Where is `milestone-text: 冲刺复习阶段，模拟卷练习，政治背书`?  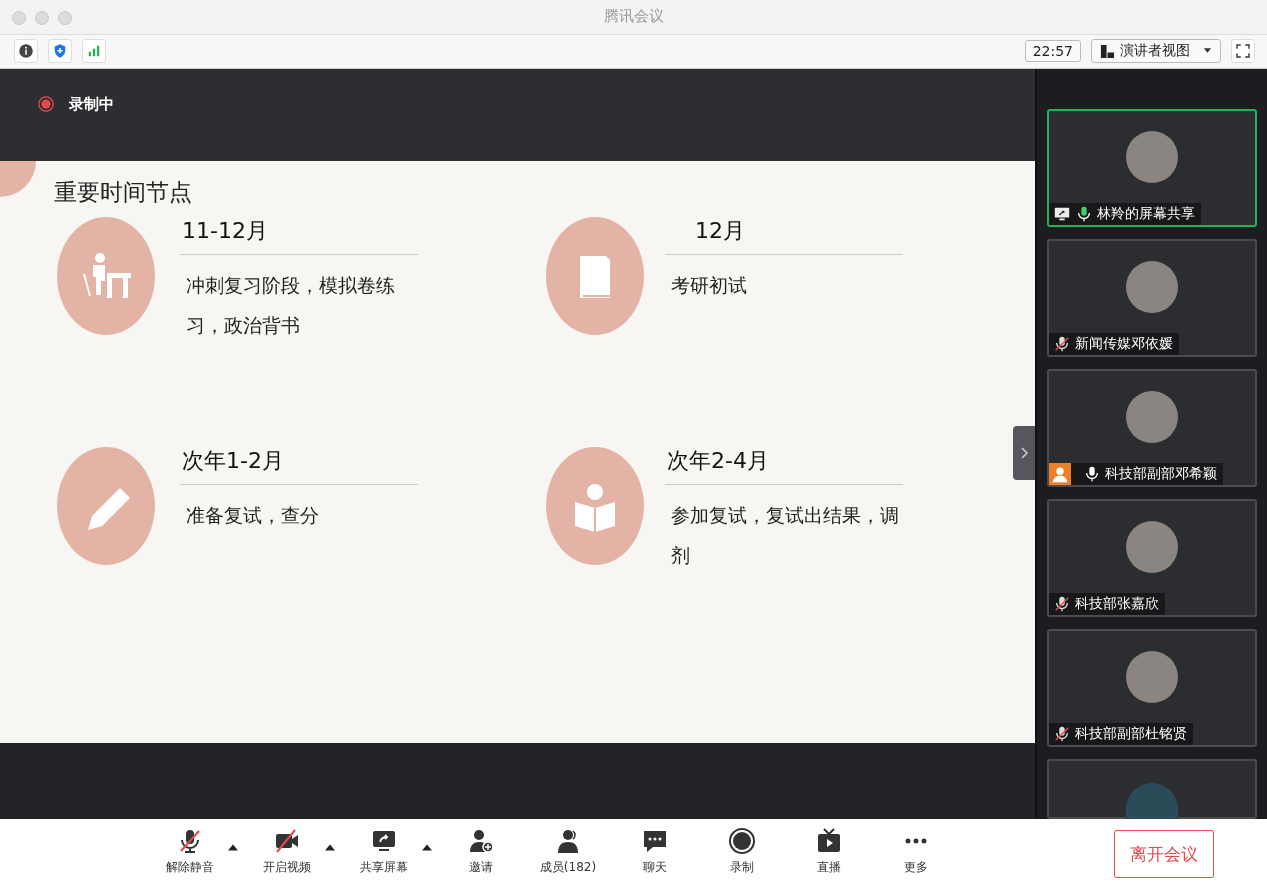 milestone-text: 冲刺复习阶段，模拟卷练习，政治背书 is located at coordinates (290, 306).